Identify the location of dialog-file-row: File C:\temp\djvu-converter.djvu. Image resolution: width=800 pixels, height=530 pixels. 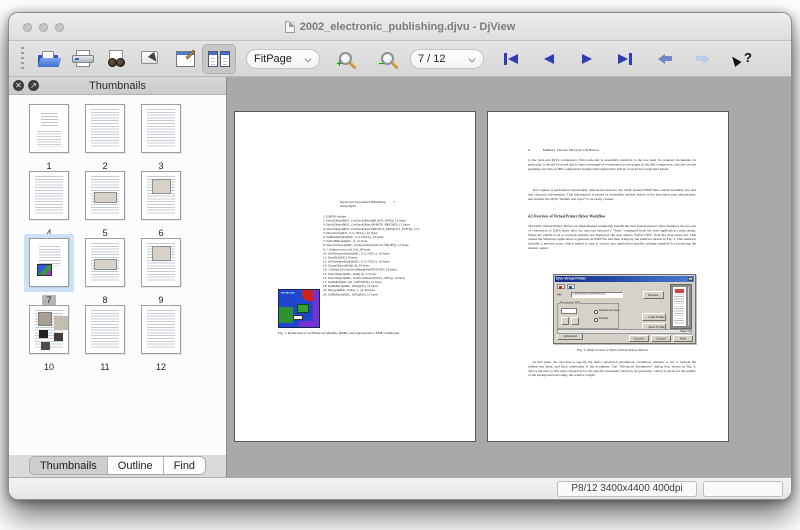
(590, 295).